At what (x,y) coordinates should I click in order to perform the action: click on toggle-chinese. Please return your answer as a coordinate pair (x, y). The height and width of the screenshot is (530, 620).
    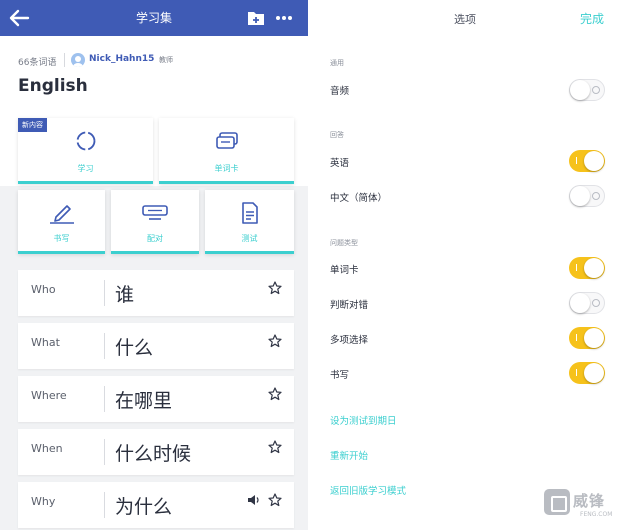
    Looking at the image, I should click on (587, 196).